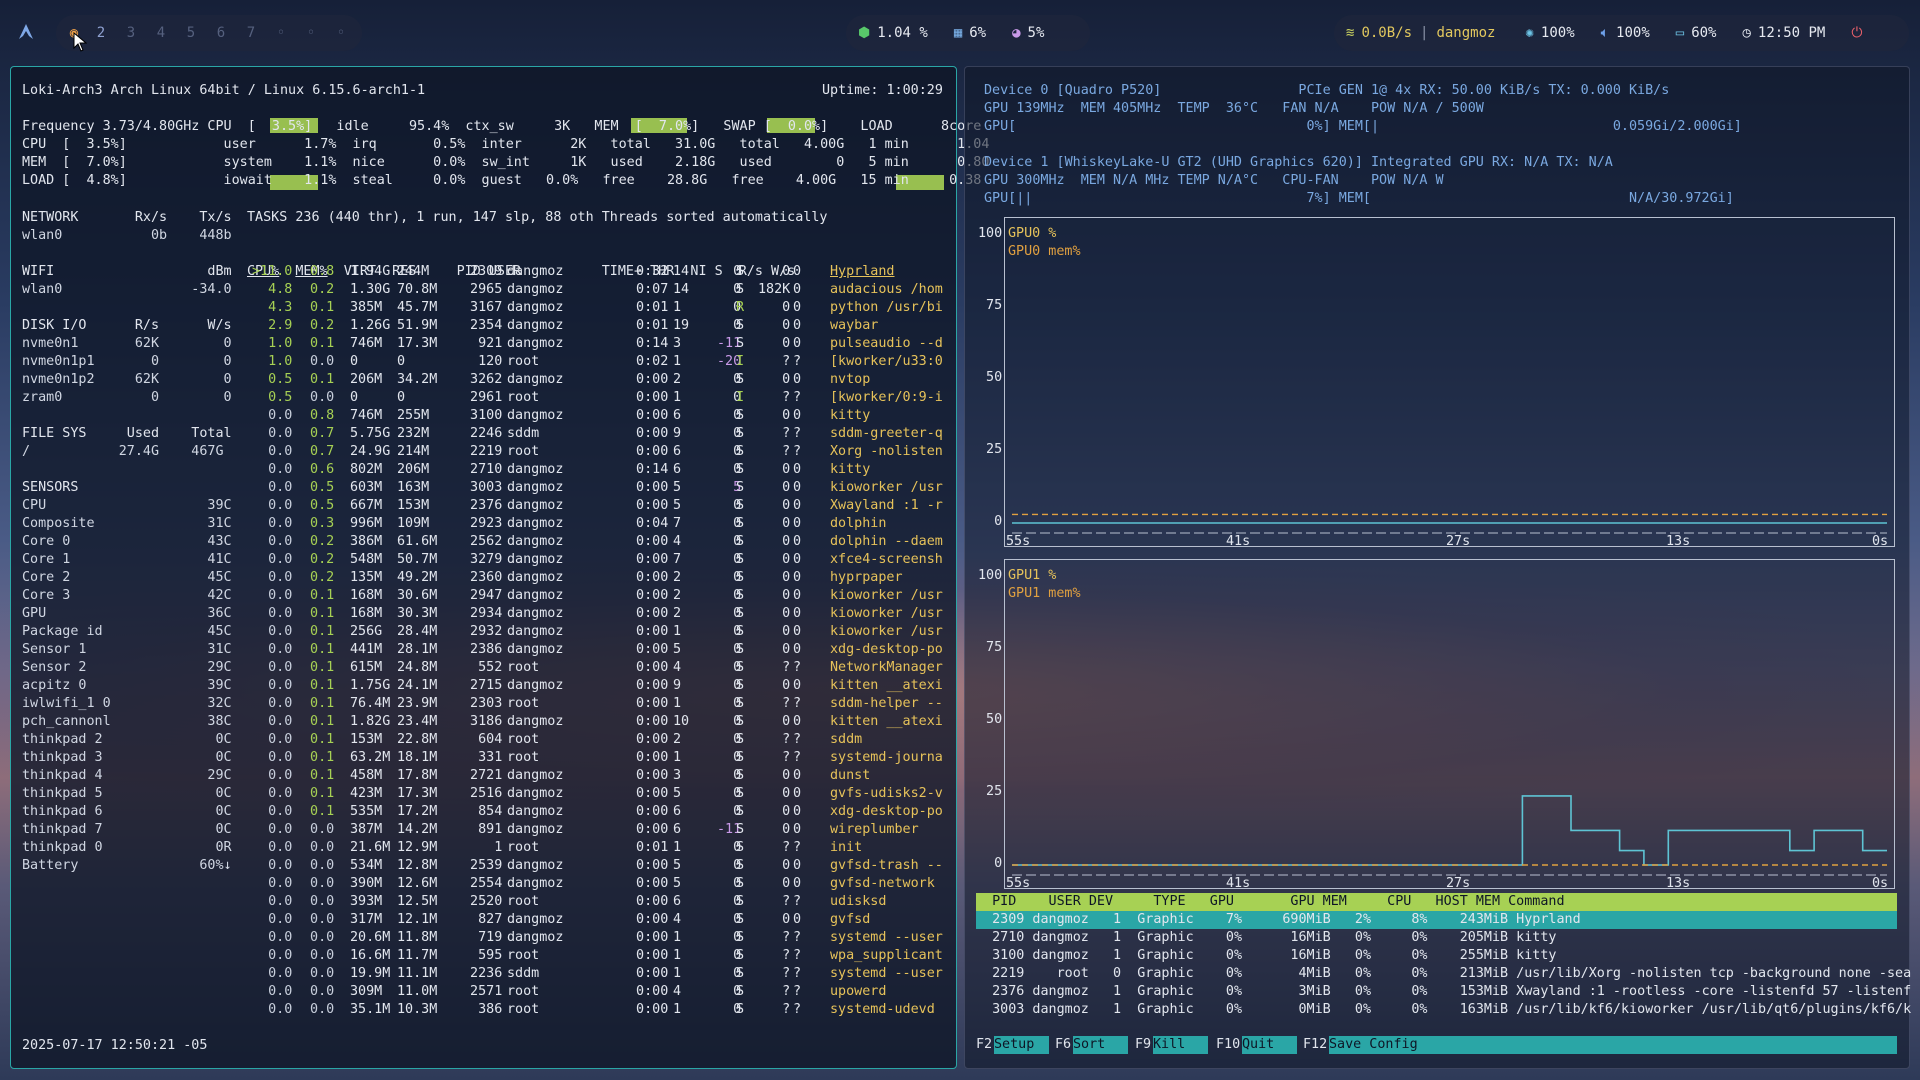 The height and width of the screenshot is (1080, 1920). What do you see at coordinates (127, 595) in the screenshot?
I see `left-column-line: Core 3 42C` at bounding box center [127, 595].